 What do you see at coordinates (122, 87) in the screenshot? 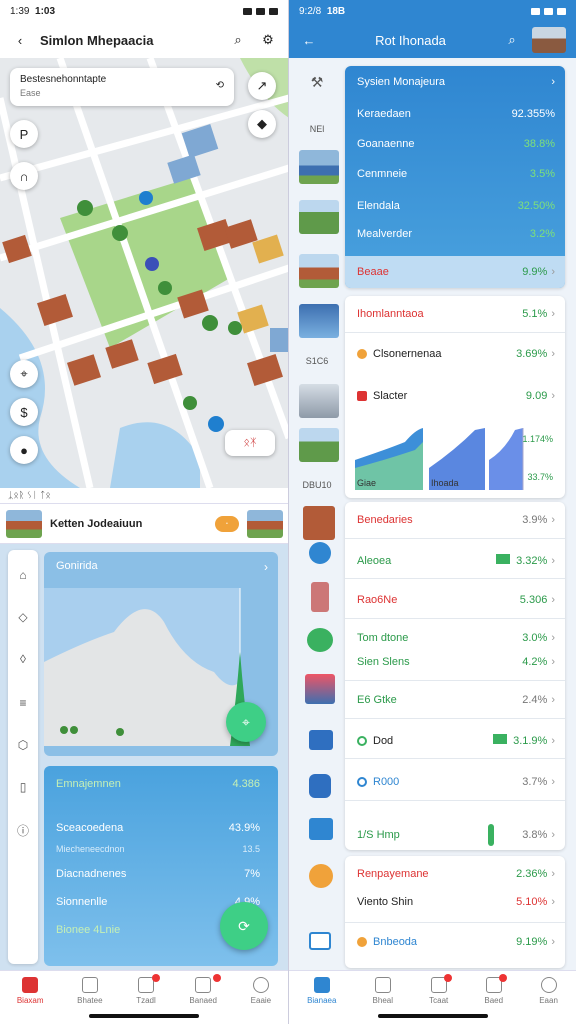
I see `map-search-card: Bestesnehonntapte Ease ⟲` at bounding box center [122, 87].